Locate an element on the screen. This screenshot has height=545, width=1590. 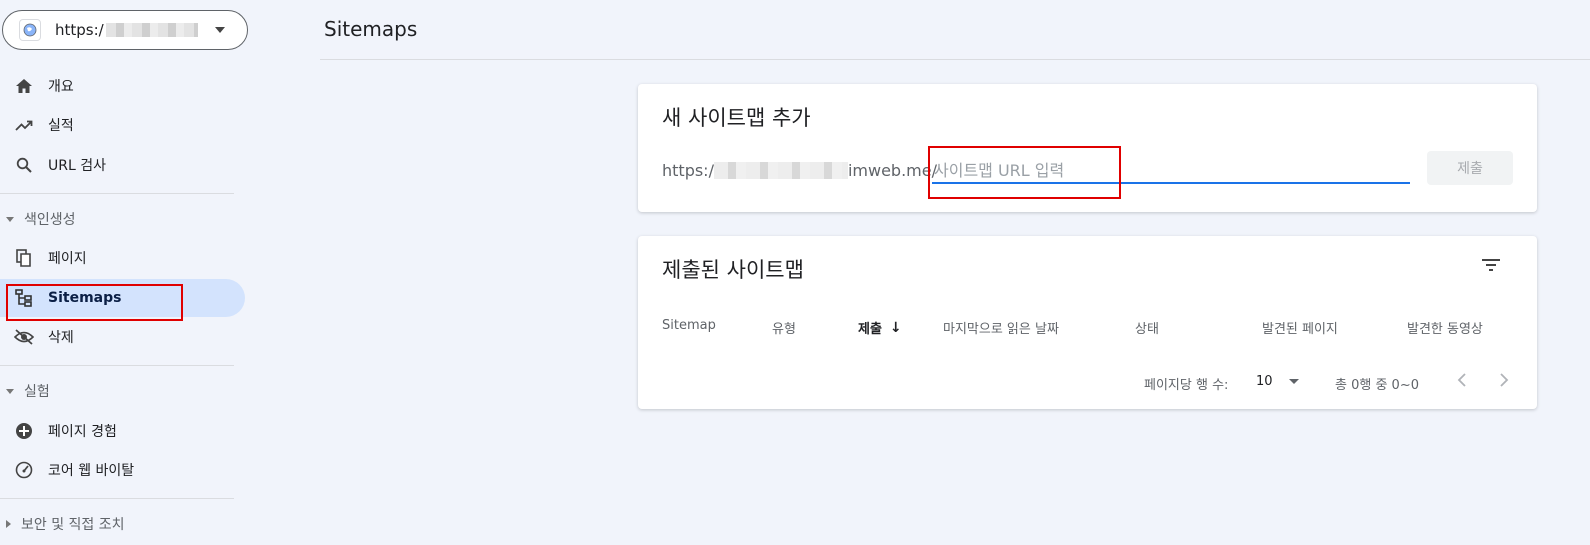
sidebar-item-overview: 개요 is located at coordinates (122, 86).